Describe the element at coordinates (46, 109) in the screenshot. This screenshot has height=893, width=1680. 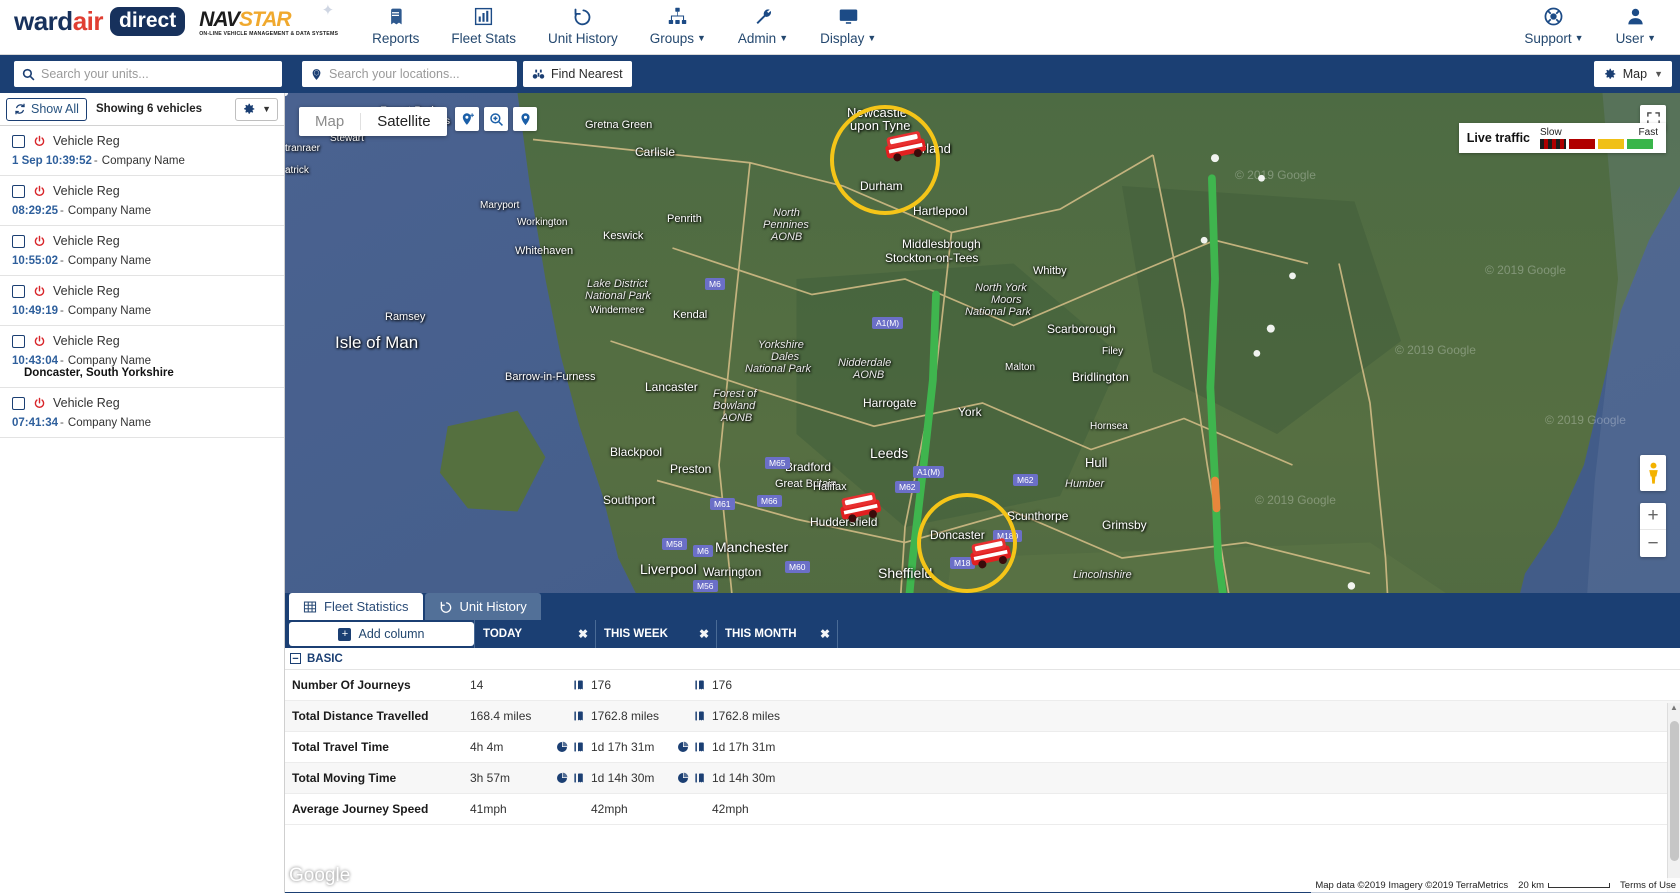
I see `show-all-button: Show All` at that location.